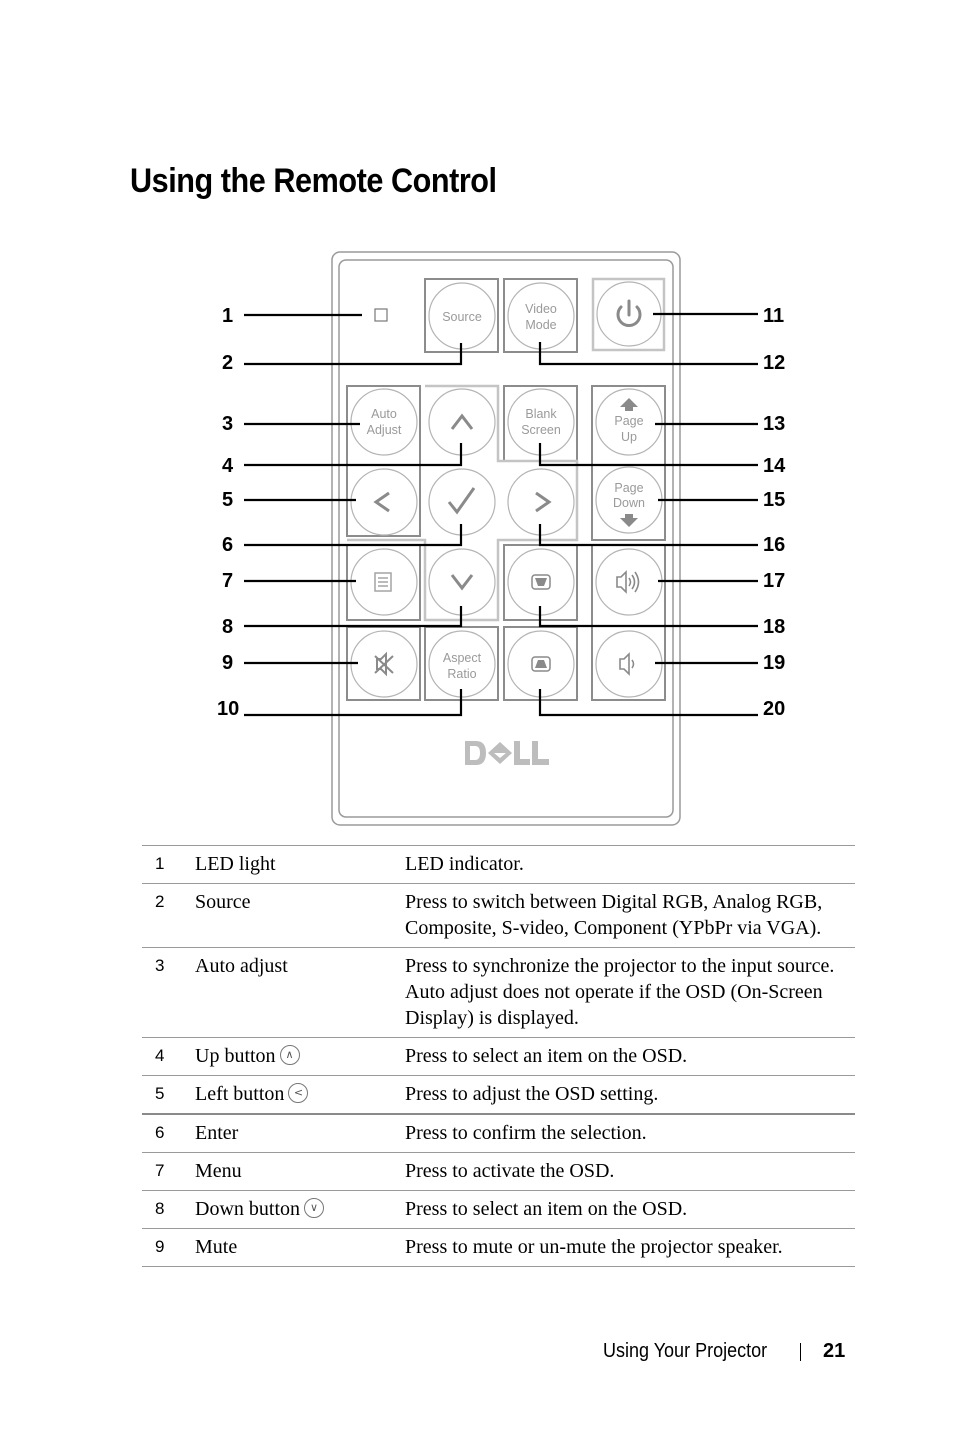  I want to click on row-name: Up button, so click(235, 1056).